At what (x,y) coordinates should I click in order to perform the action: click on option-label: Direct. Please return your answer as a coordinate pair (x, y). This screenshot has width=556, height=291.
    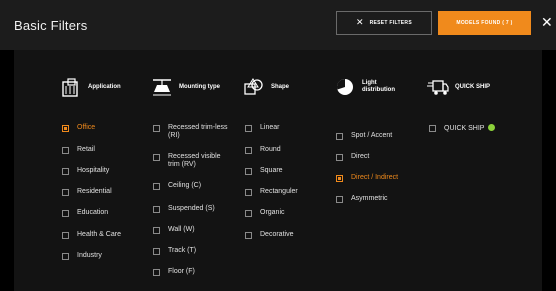
    Looking at the image, I should click on (360, 156).